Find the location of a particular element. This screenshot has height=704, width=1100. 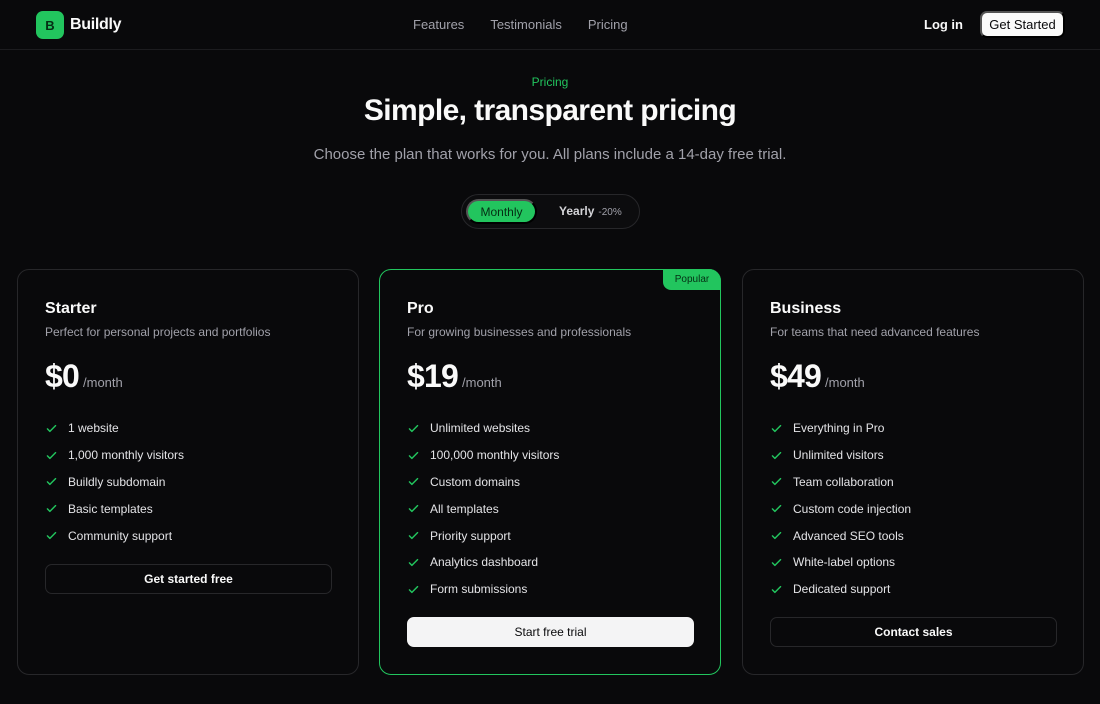

feature-item: Custom code injection is located at coordinates (840, 508).